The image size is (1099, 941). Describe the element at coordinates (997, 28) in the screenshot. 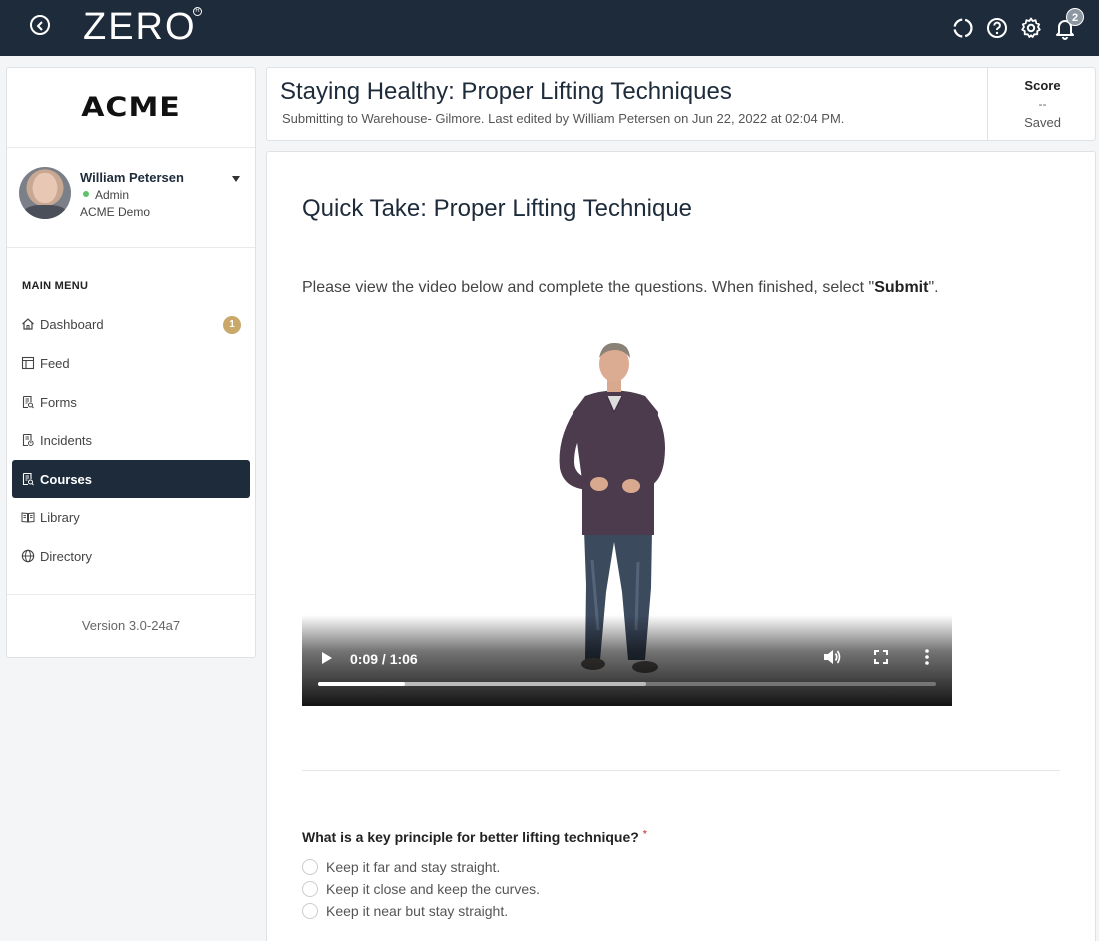

I see `help-icon` at that location.